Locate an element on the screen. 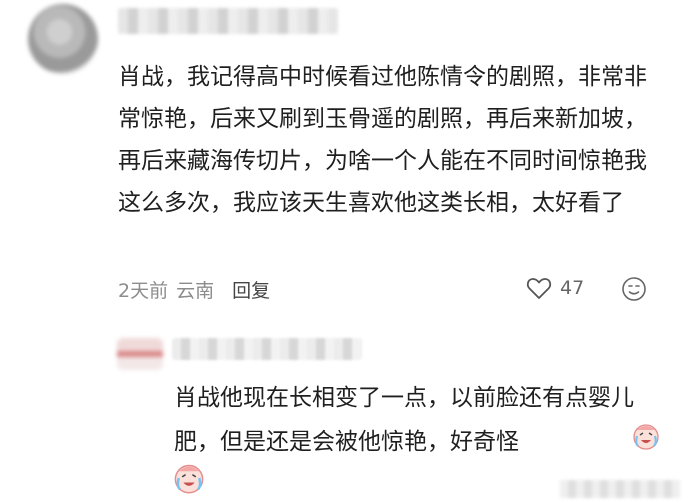 The width and height of the screenshot is (690, 503). comment-meta: 2天前 云南 回复 is located at coordinates (198, 289).